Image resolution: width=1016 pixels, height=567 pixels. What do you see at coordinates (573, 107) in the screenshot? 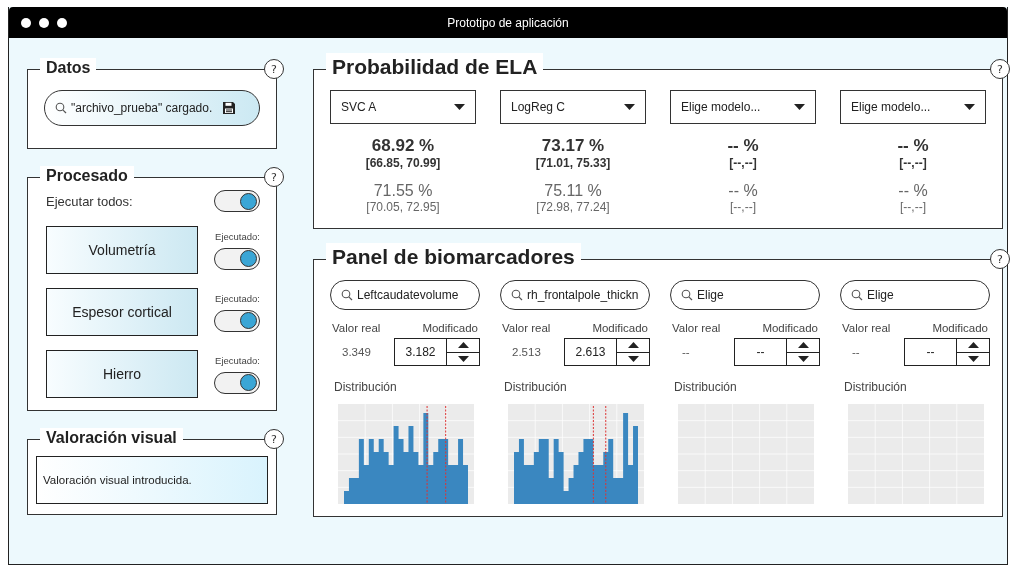
I see `model-dropdown: LogReg C` at bounding box center [573, 107].